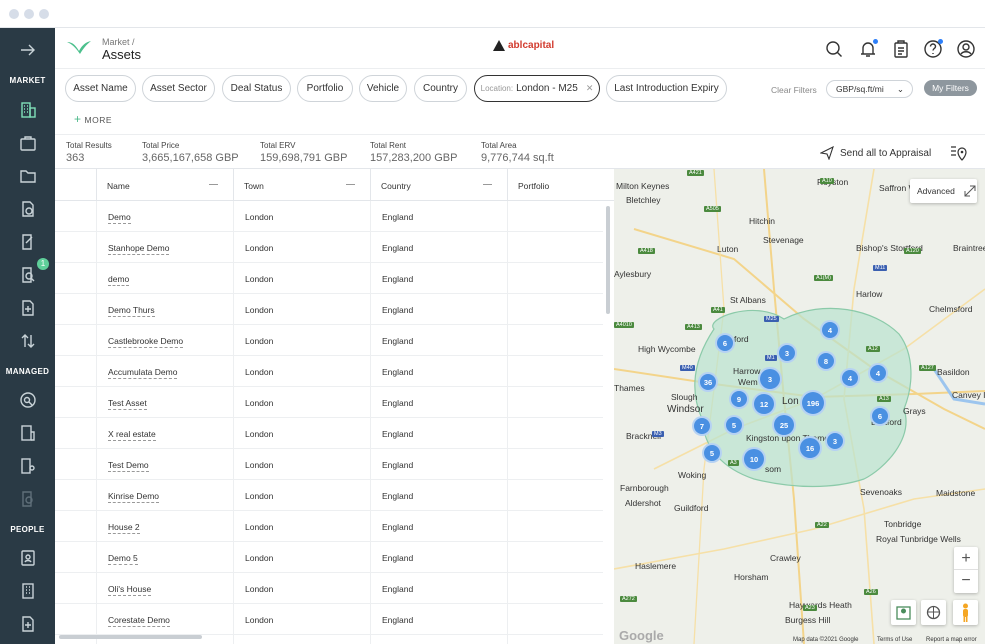  I want to click on building-people-icon, so click(27, 466).